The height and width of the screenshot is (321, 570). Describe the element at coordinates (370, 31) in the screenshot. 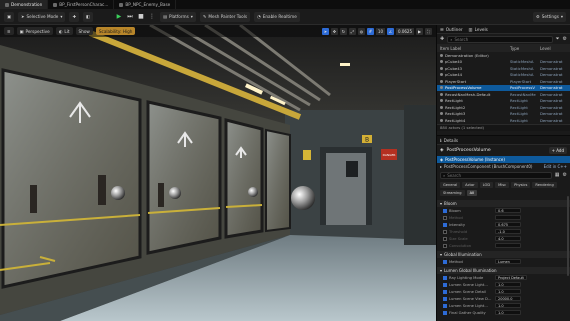

I see `grid-snap-icon: #` at that location.